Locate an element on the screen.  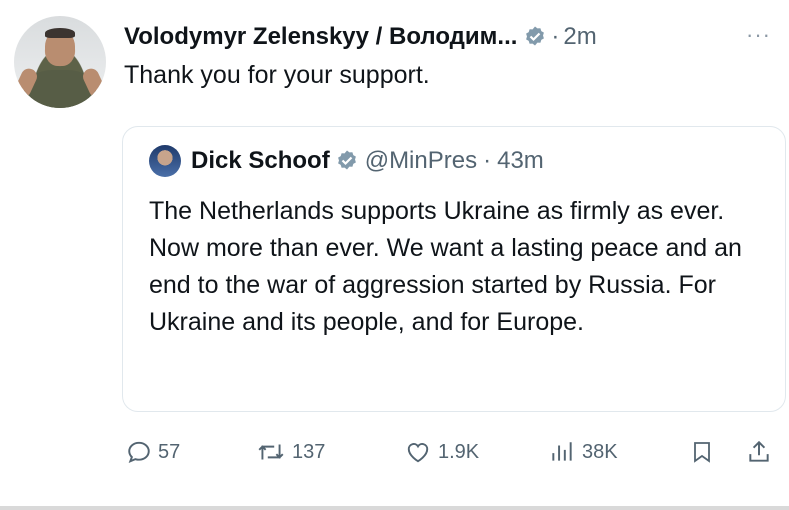
tweet-actions: 57 137 1.9K 38K is located at coordinates (452, 452).